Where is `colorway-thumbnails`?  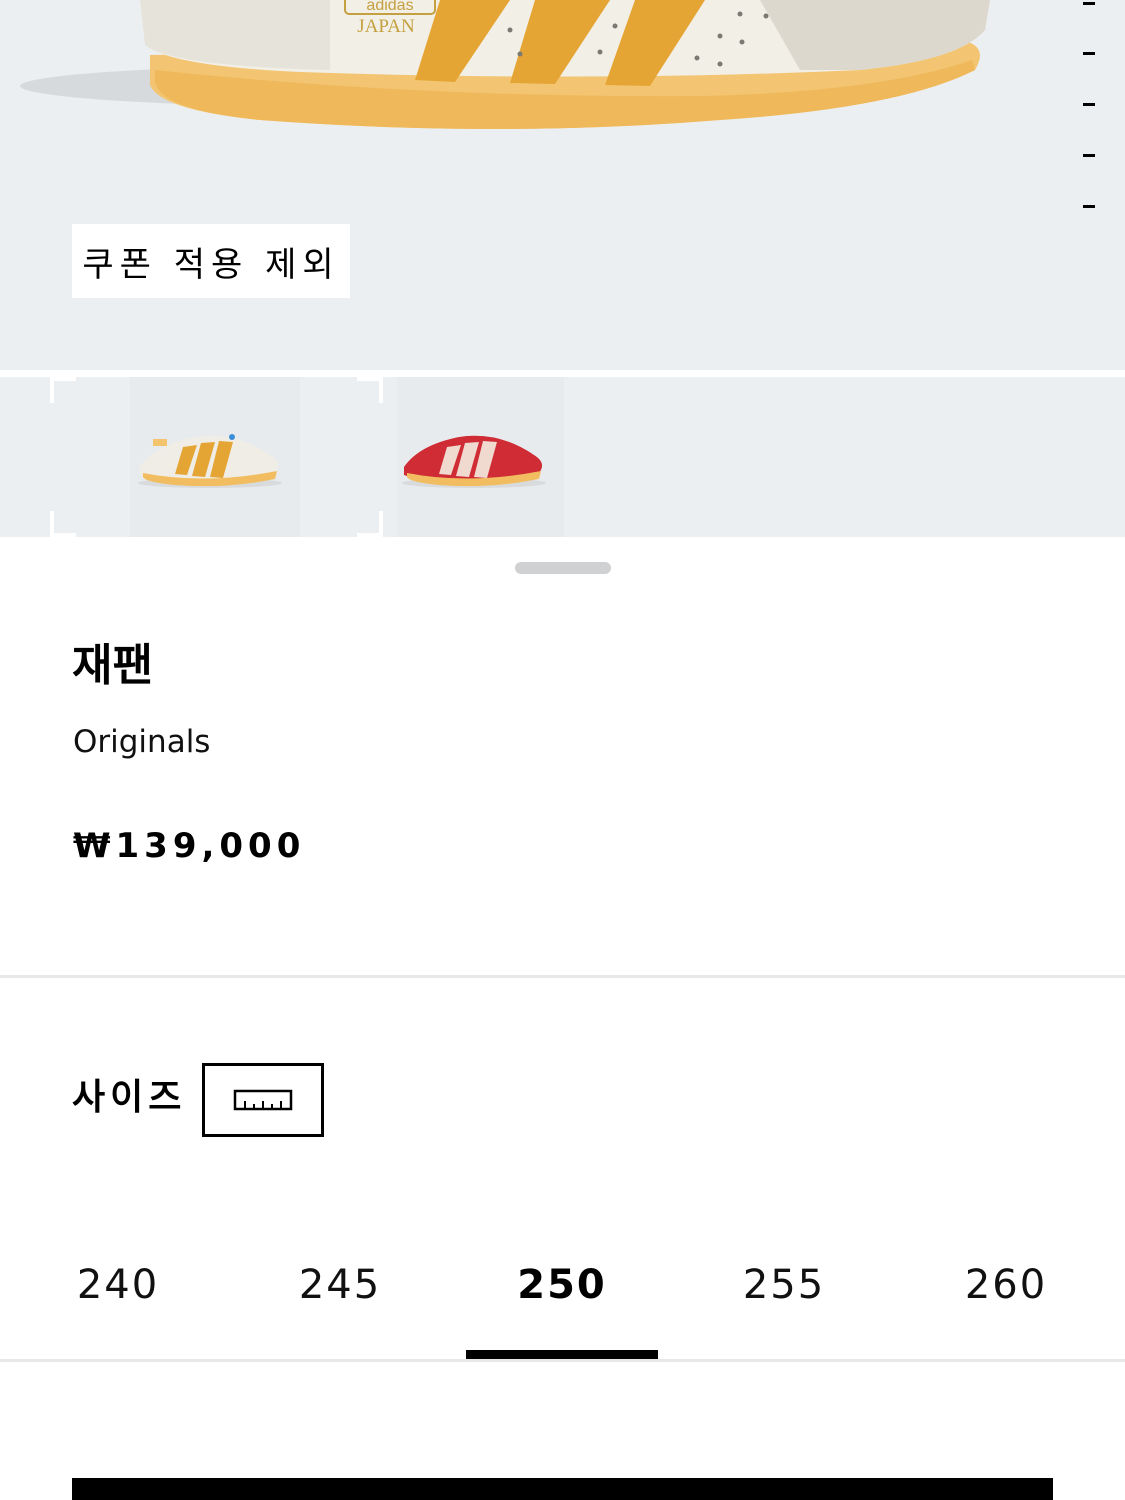 colorway-thumbnails is located at coordinates (562, 457).